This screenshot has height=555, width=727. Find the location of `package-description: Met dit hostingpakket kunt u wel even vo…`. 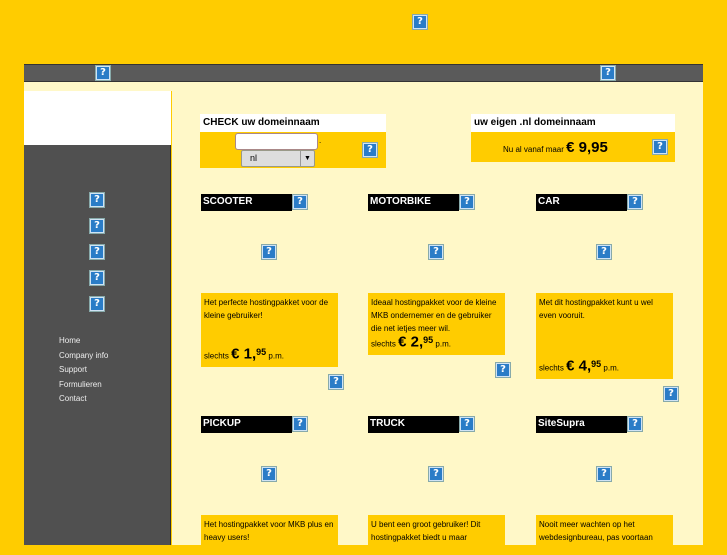

package-description: Met dit hostingpakket kunt u wel even vo… is located at coordinates (604, 336).